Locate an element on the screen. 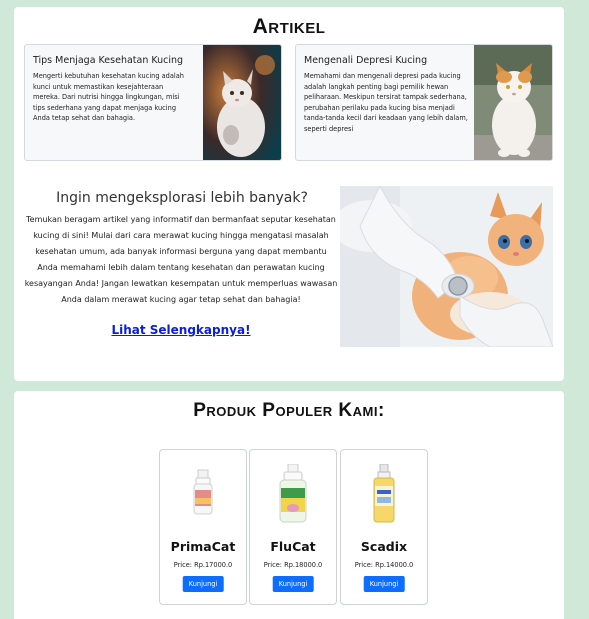 Image resolution: width=589 pixels, height=619 pixels. products-section-title: Produk Populer Kami: is located at coordinates (289, 410).